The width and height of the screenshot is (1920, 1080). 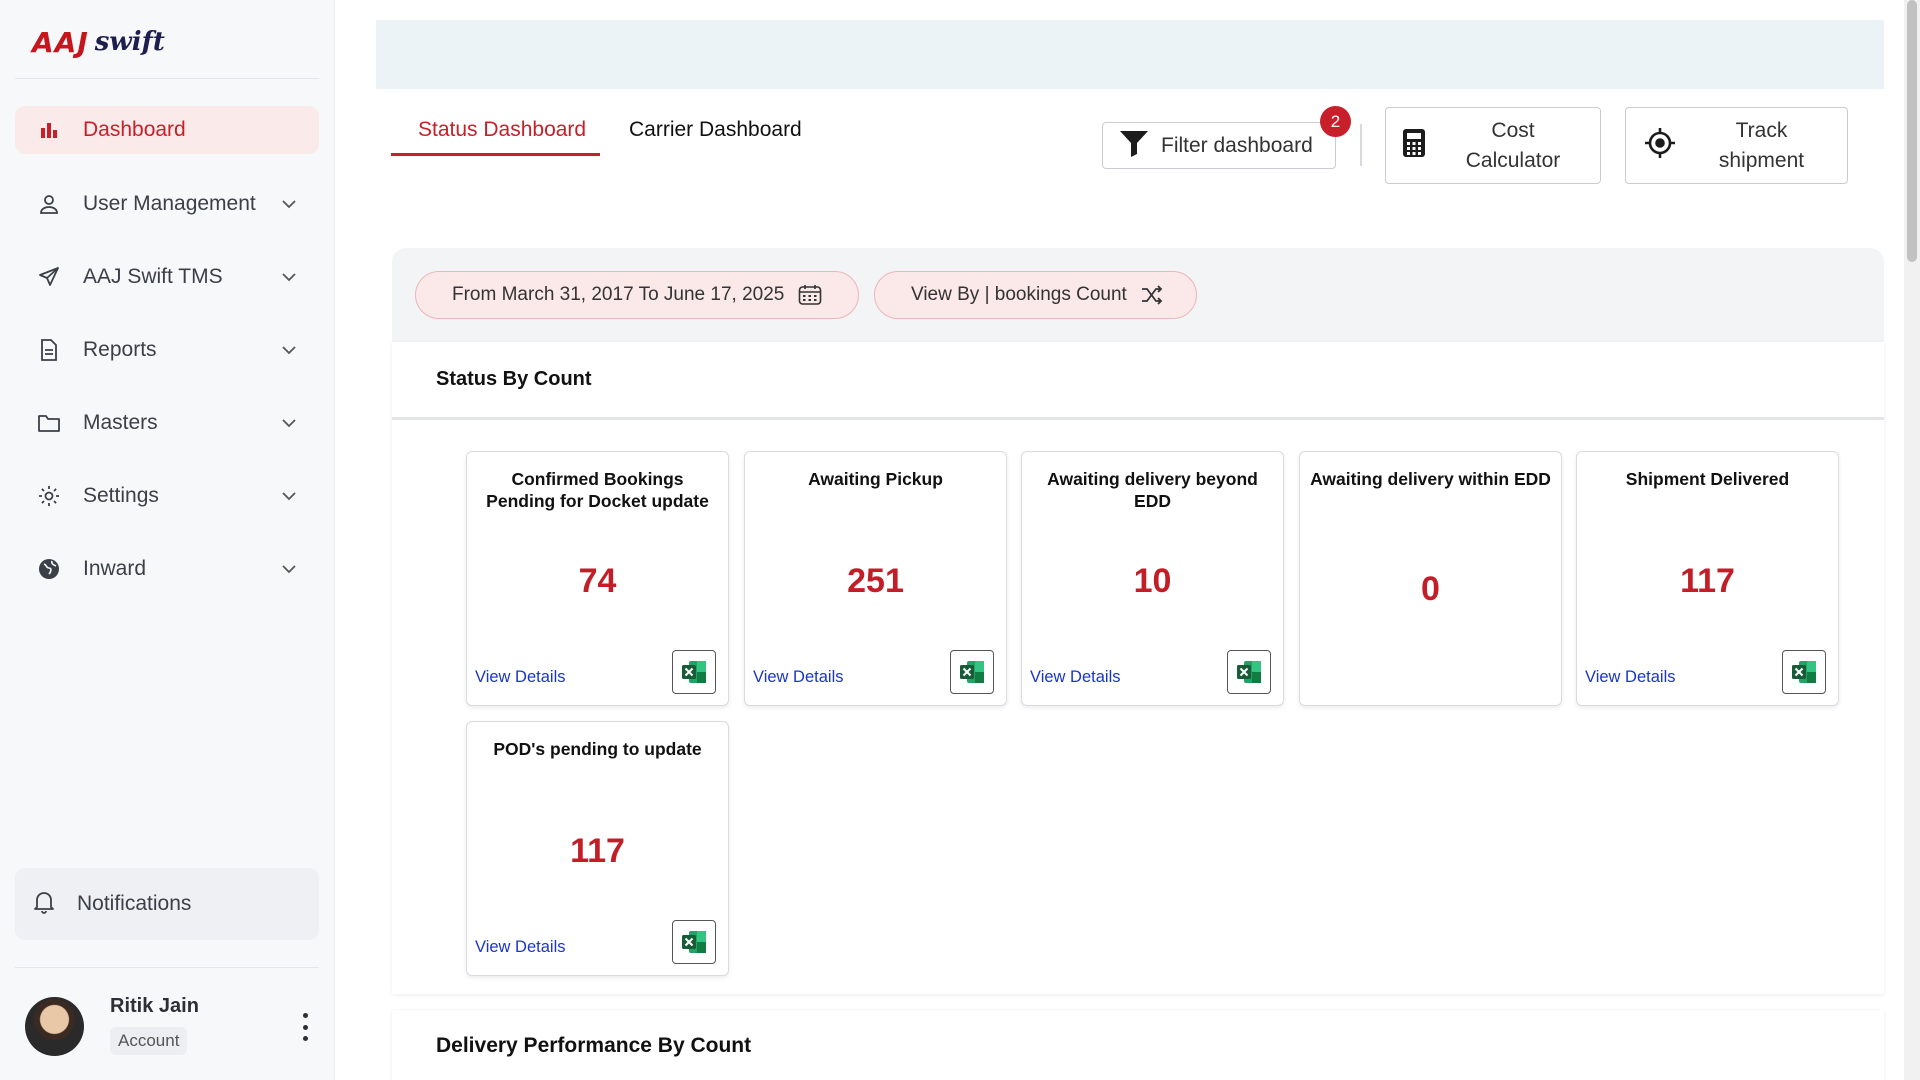 What do you see at coordinates (134, 903) in the screenshot?
I see `notifications-label: Notifications` at bounding box center [134, 903].